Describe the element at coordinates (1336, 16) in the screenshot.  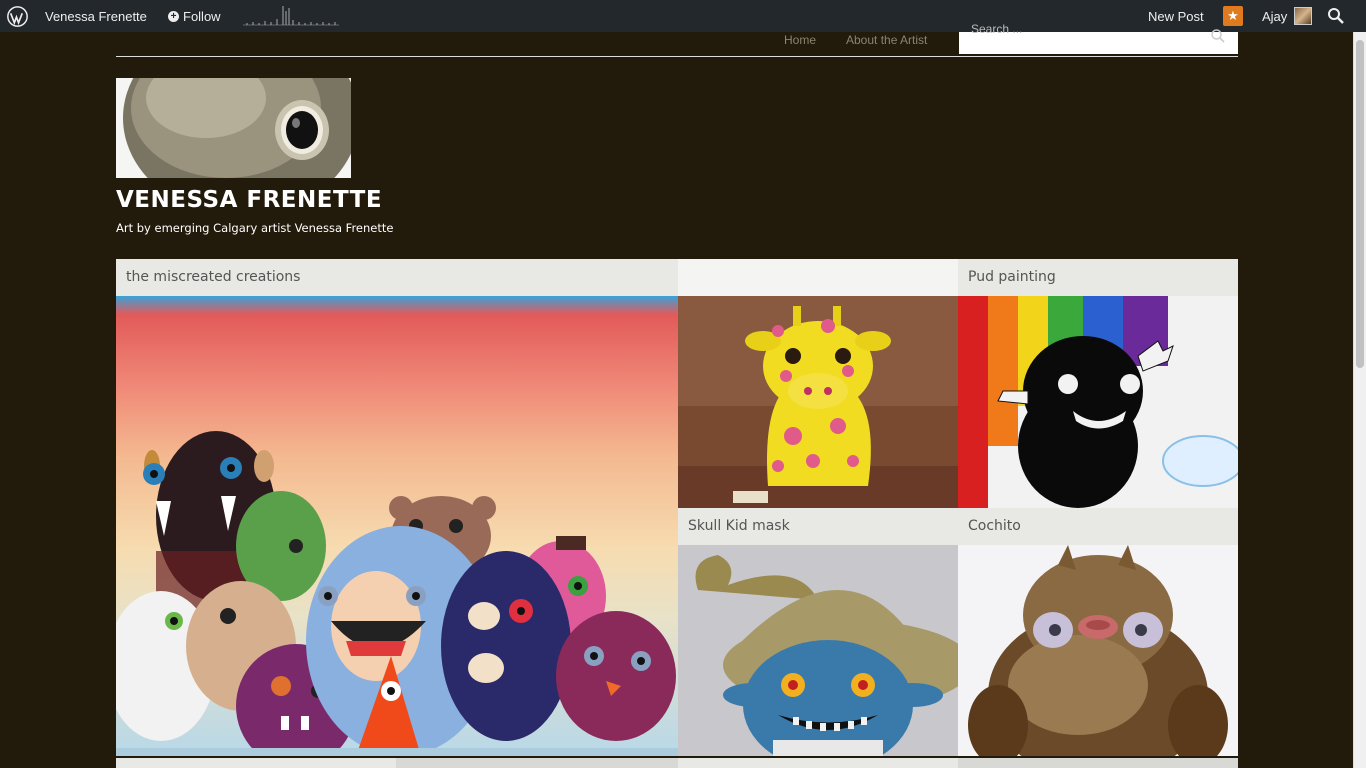
I see `admin-search-icon` at that location.